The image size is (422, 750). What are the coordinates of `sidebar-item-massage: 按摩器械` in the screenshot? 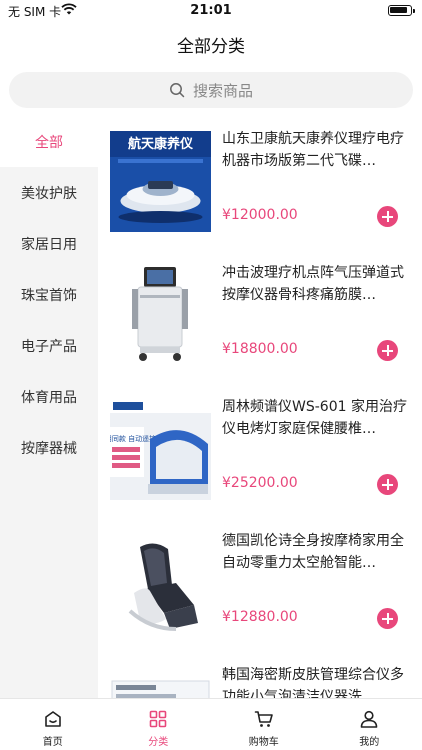 It's located at (49, 447).